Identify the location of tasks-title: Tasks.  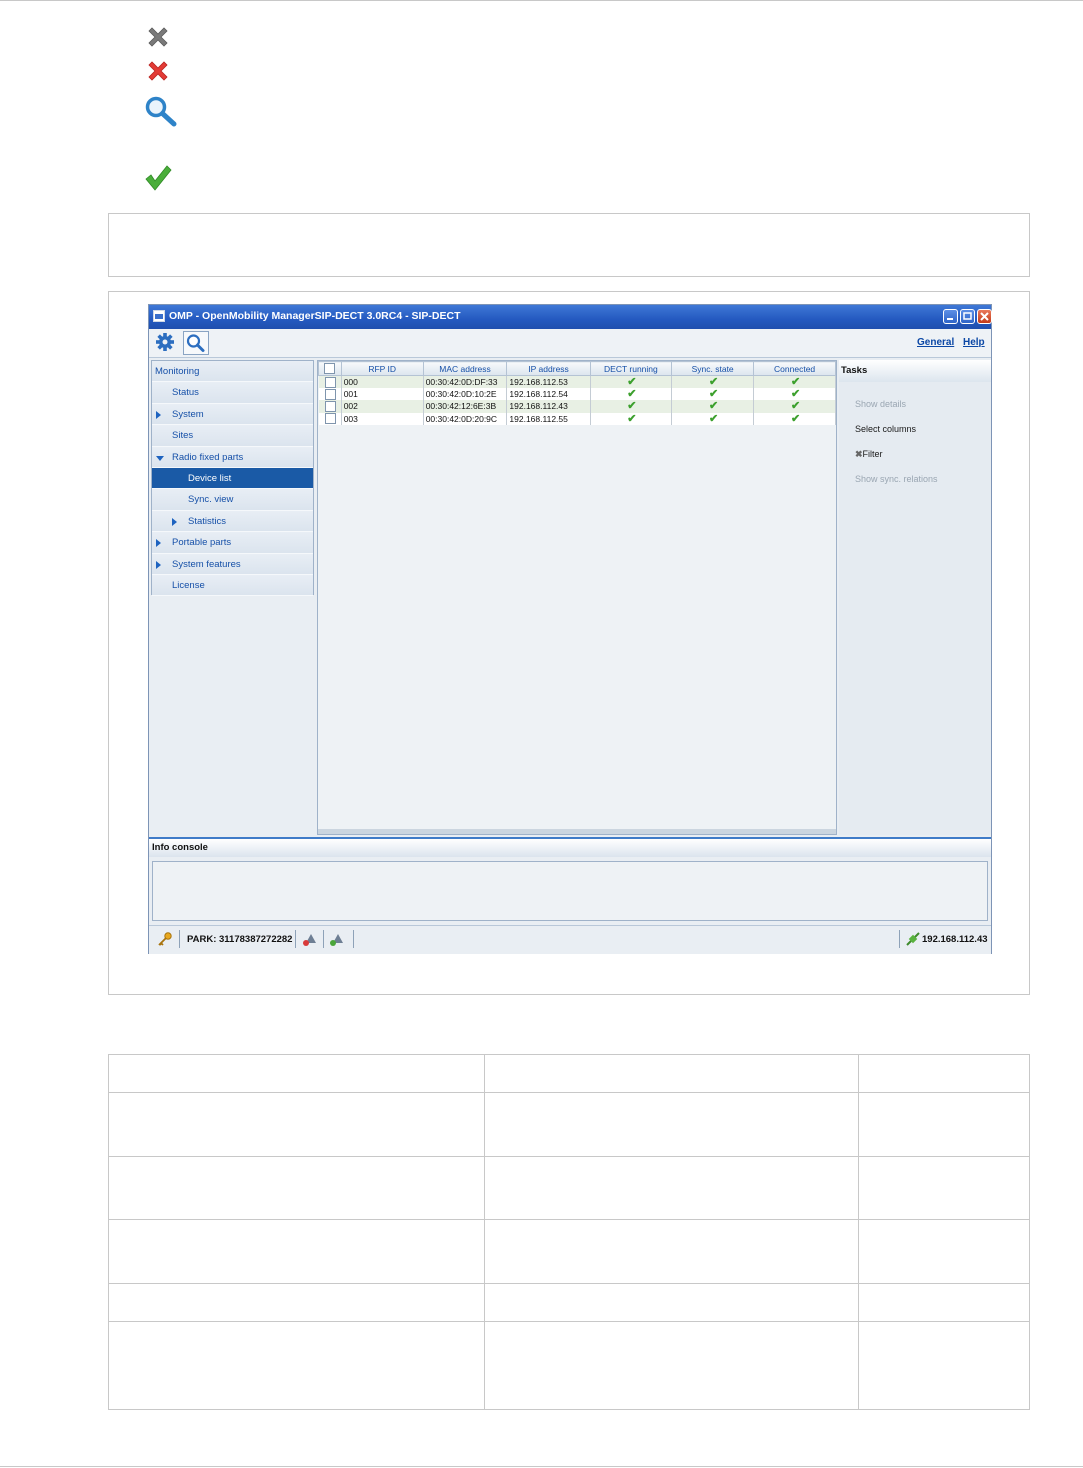
(915, 371).